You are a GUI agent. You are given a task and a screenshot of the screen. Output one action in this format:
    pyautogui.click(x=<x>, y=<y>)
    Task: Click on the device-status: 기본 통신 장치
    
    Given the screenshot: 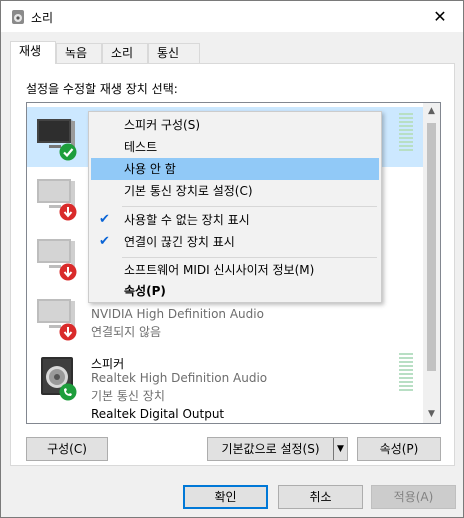 What is the action you would take?
    pyautogui.click(x=128, y=396)
    